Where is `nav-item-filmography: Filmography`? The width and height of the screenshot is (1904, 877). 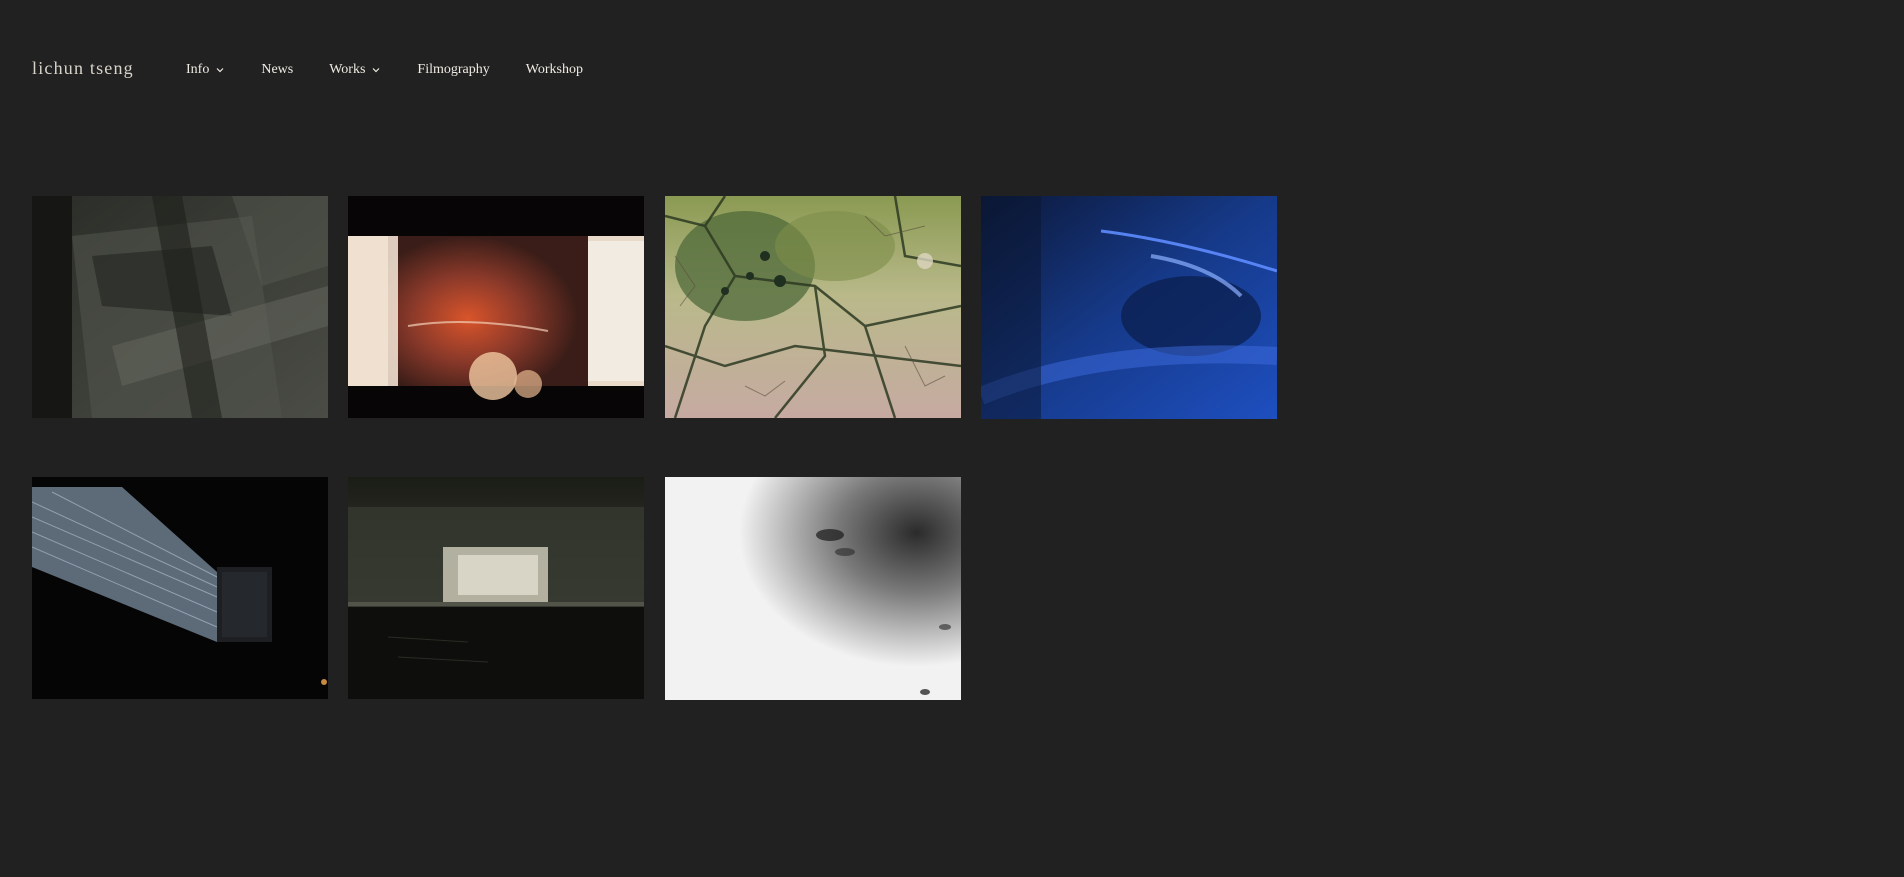 nav-item-filmography: Filmography is located at coordinates (453, 70).